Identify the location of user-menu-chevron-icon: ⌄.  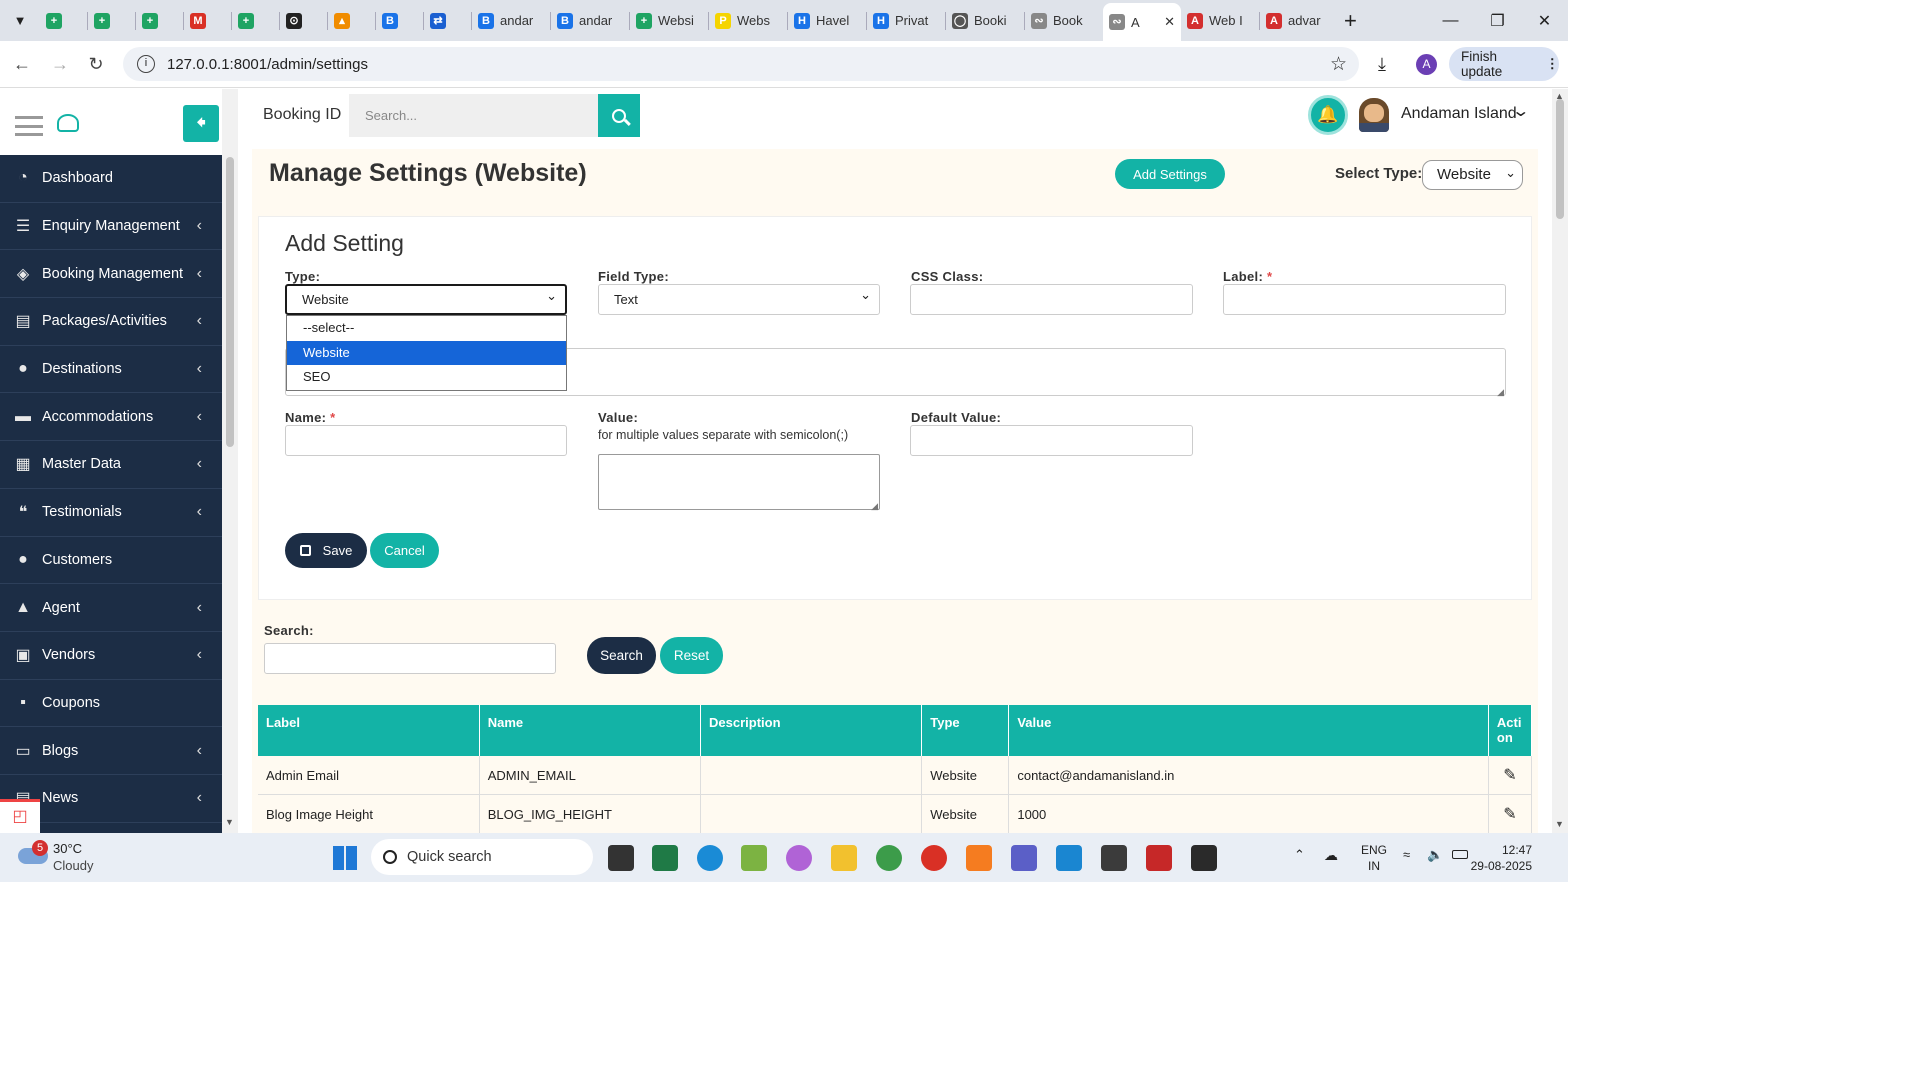
(1520, 111).